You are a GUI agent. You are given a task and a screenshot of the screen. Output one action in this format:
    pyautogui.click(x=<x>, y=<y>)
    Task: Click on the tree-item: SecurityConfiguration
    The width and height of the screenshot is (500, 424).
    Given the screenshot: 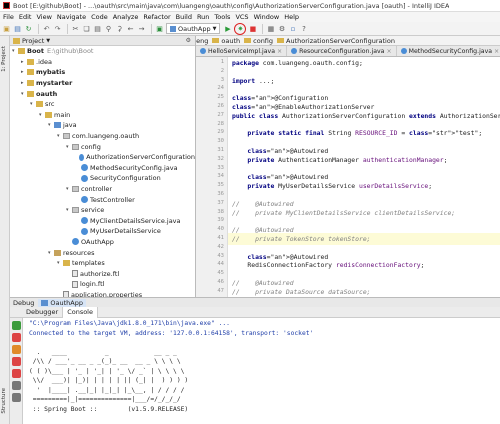 What is the action you would take?
    pyautogui.click(x=102, y=178)
    